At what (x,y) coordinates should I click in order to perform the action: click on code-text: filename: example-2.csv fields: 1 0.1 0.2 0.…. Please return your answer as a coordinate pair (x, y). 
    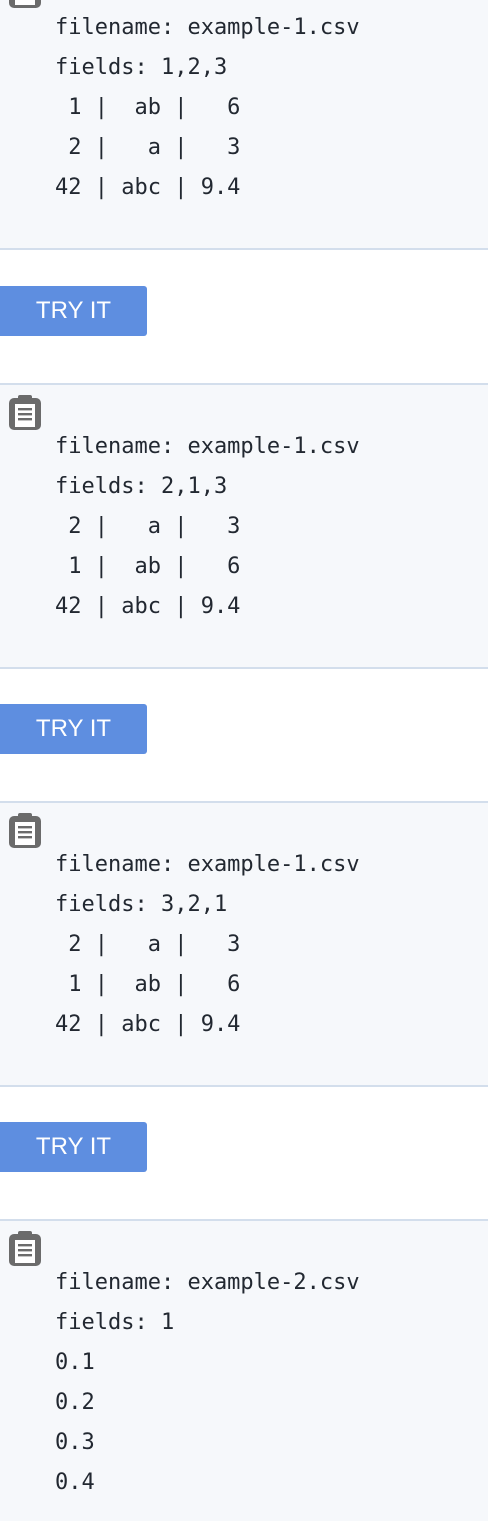
    Looking at the image, I should click on (207, 1383).